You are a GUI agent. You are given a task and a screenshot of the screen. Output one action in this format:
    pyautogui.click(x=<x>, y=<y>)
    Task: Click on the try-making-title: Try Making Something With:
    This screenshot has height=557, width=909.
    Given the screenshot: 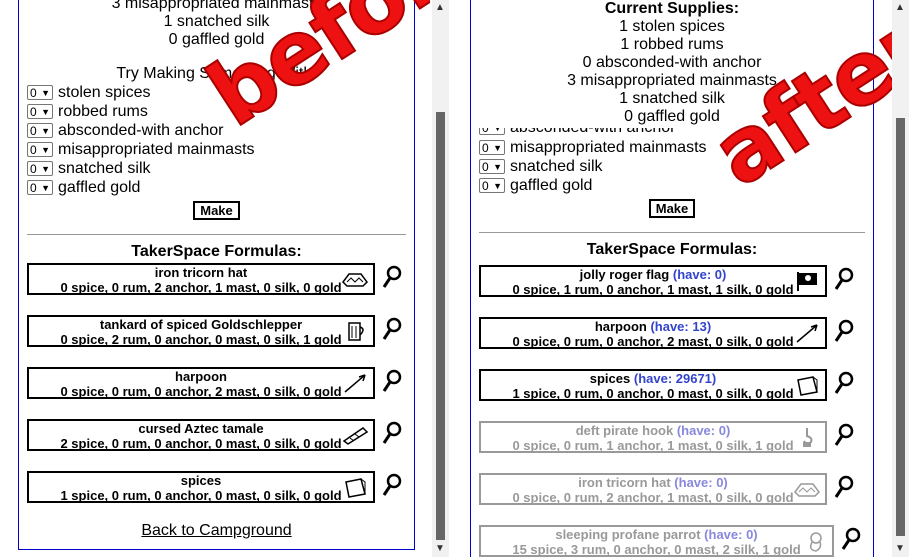 What is the action you would take?
    pyautogui.click(x=216, y=73)
    